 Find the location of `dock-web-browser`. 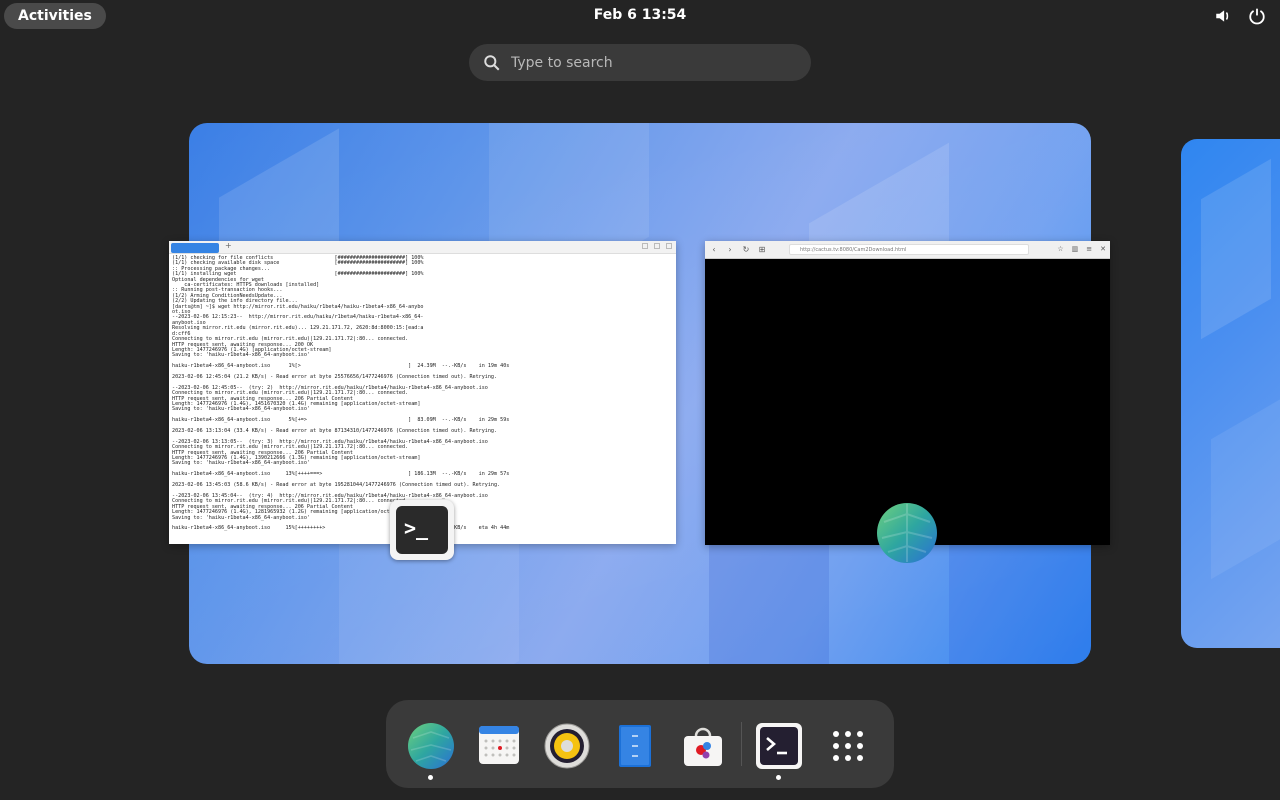

dock-web-browser is located at coordinates (431, 751).